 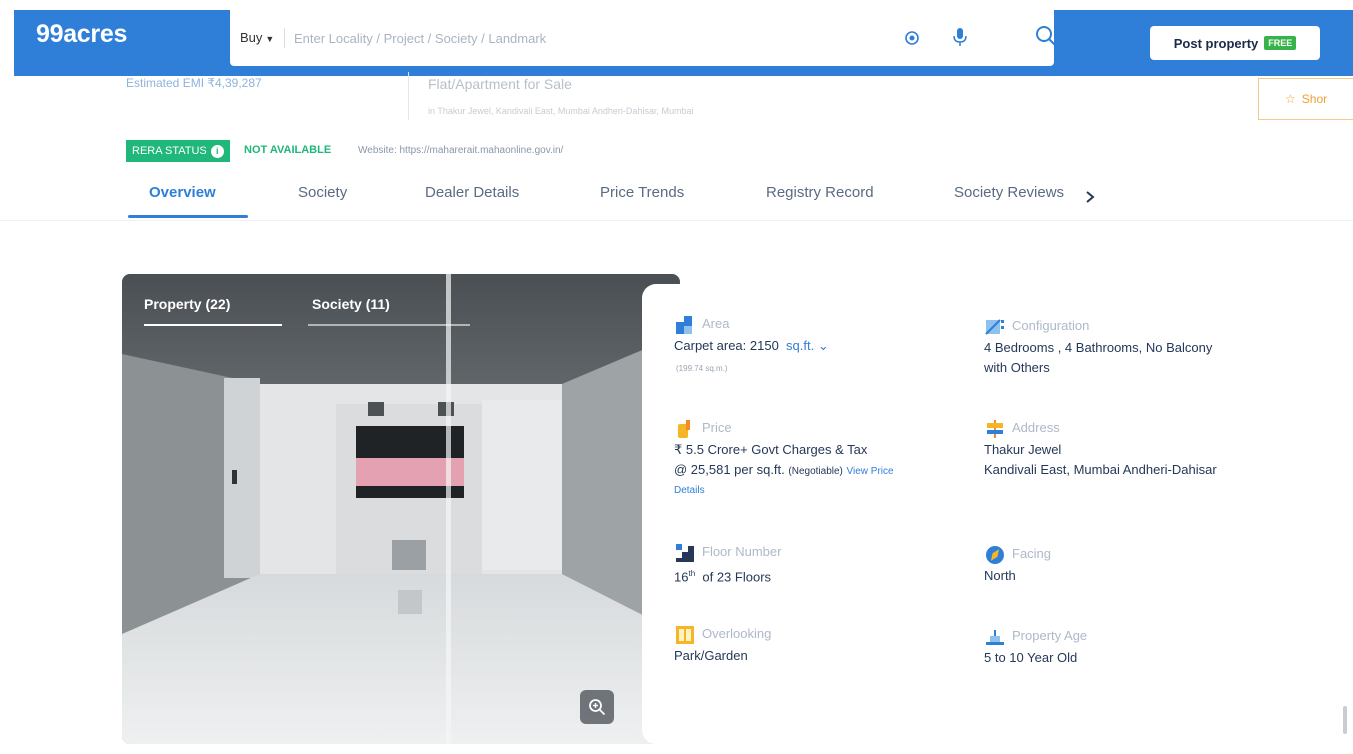 What do you see at coordinates (1290, 99) in the screenshot?
I see `star-icon: ☆` at bounding box center [1290, 99].